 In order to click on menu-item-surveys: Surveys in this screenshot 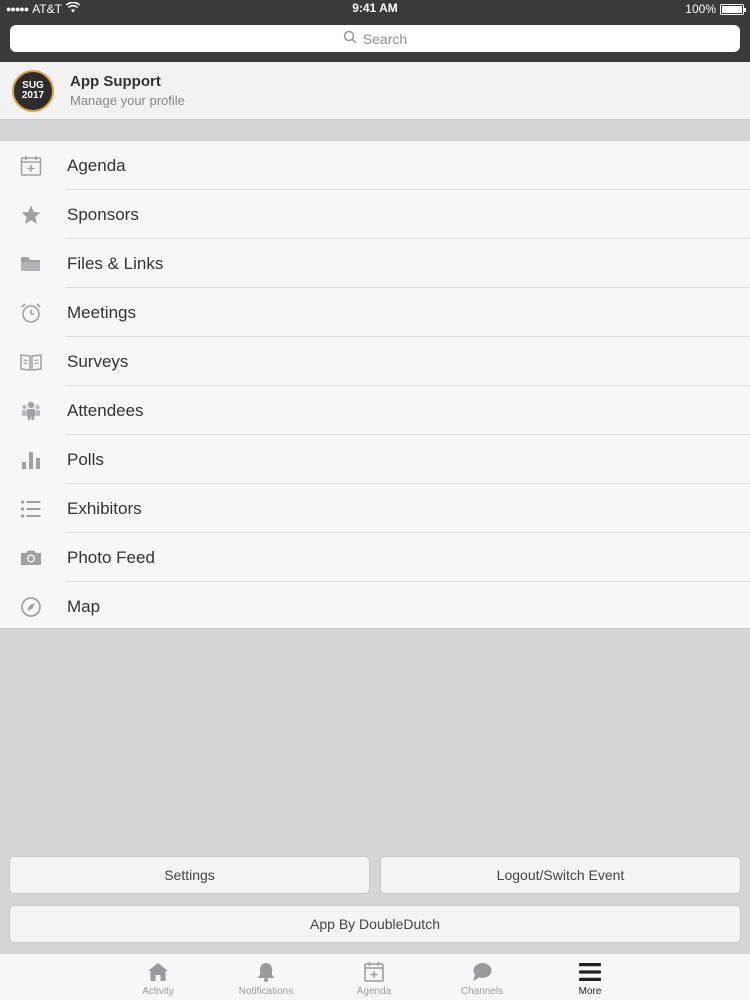, I will do `click(375, 361)`.